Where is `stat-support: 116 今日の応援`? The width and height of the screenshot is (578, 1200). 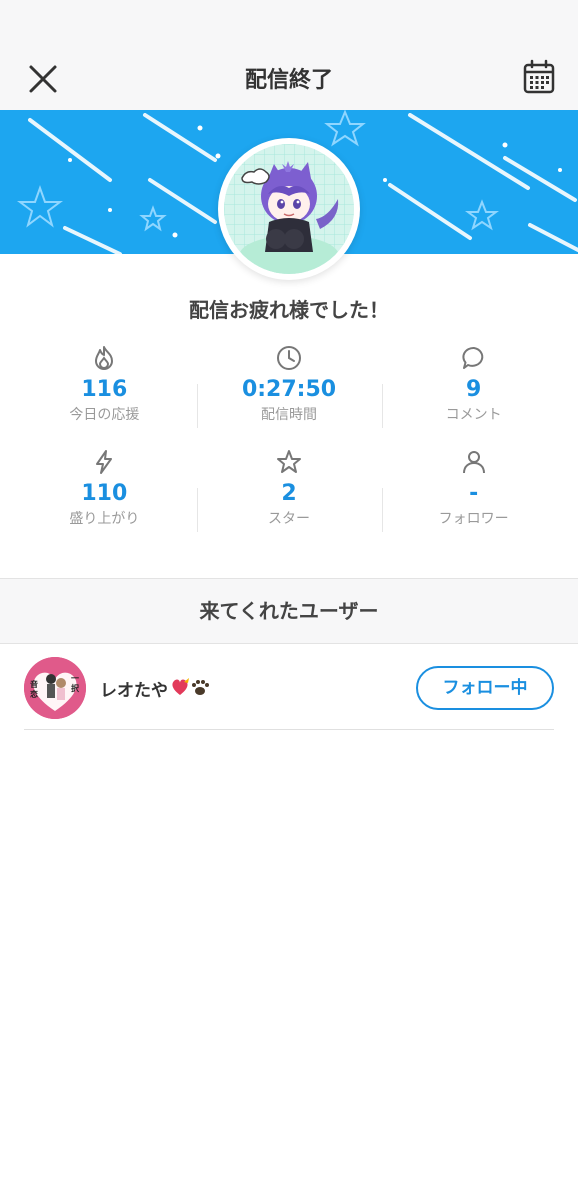 stat-support: 116 今日の応援 is located at coordinates (104, 392).